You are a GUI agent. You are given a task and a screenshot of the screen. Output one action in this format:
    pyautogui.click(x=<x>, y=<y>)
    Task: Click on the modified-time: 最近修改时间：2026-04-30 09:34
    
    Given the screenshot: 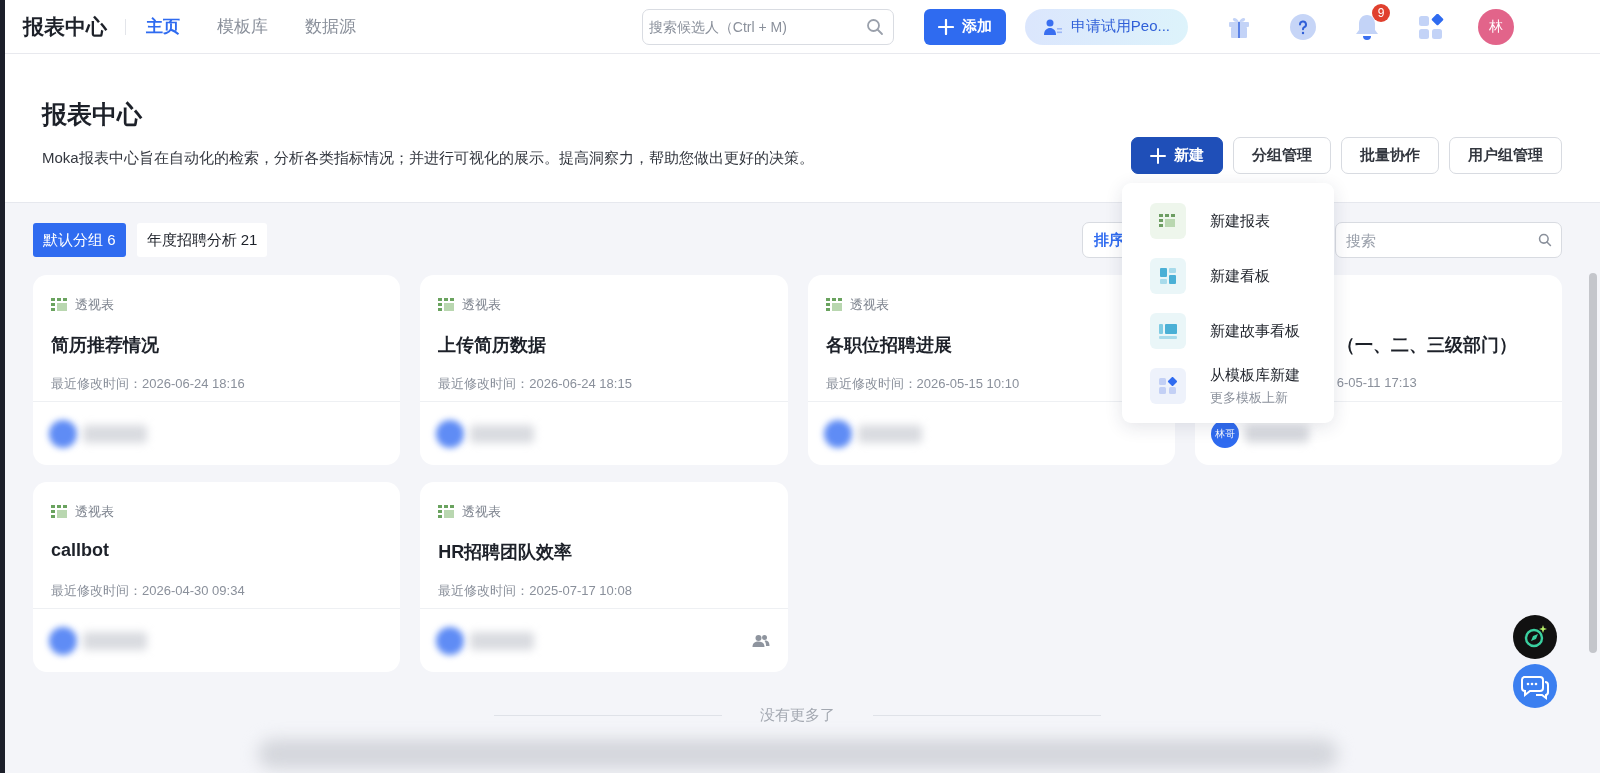 What is the action you would take?
    pyautogui.click(x=148, y=590)
    